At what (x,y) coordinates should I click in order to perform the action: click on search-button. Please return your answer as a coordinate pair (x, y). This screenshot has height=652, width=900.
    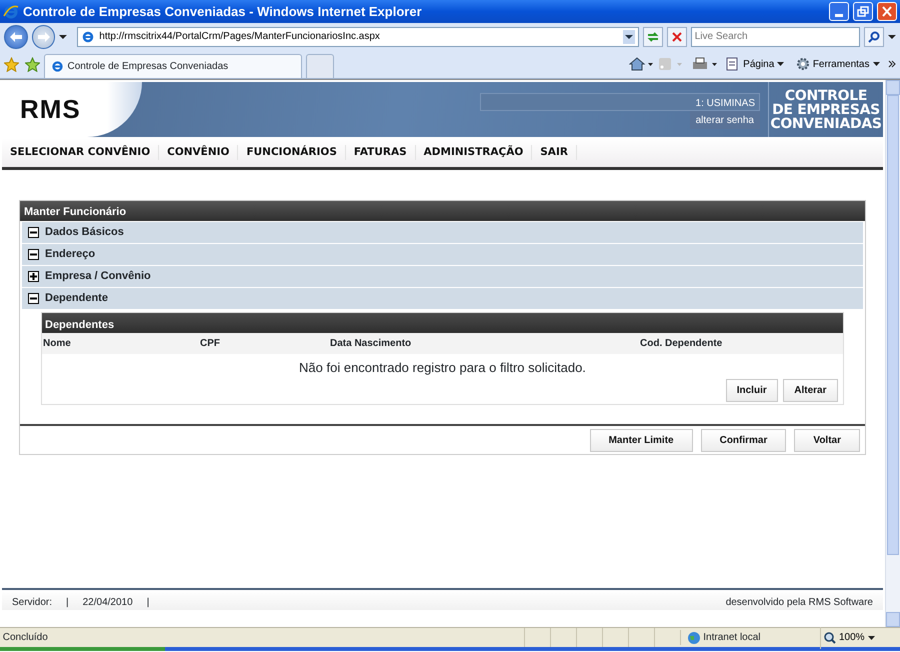
    Looking at the image, I should click on (874, 36).